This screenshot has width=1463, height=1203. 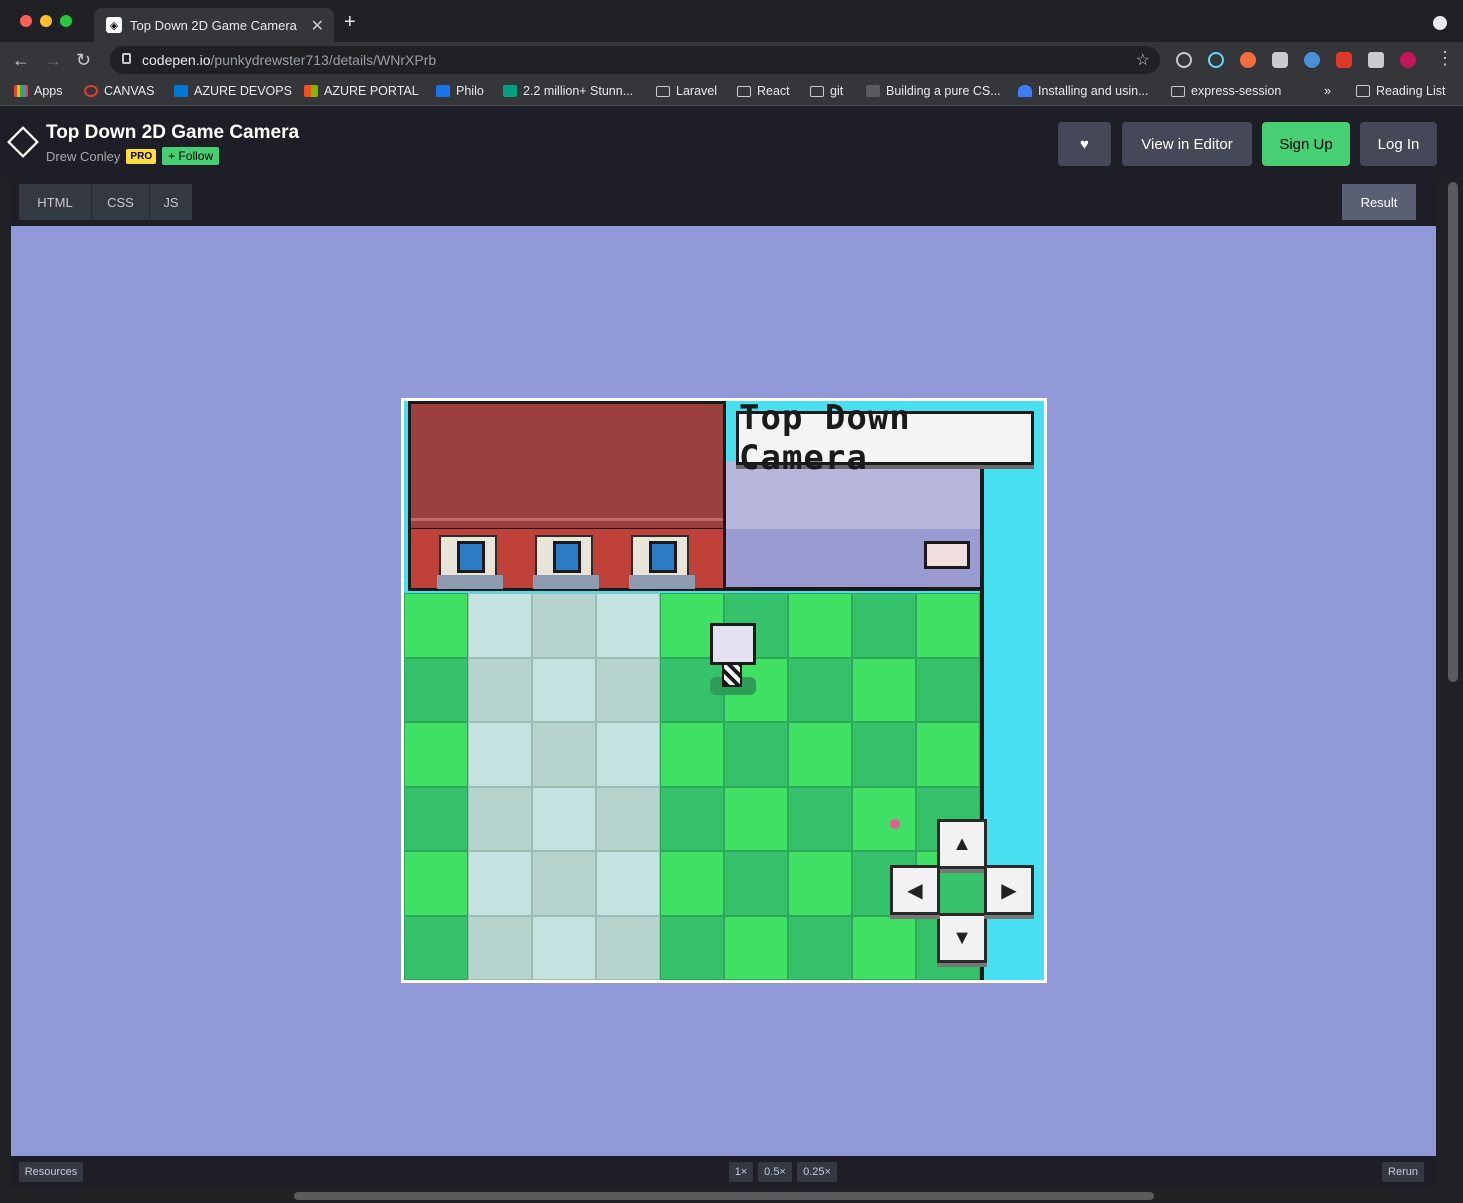 What do you see at coordinates (1453, 432) in the screenshot?
I see `vertical-scrollbar` at bounding box center [1453, 432].